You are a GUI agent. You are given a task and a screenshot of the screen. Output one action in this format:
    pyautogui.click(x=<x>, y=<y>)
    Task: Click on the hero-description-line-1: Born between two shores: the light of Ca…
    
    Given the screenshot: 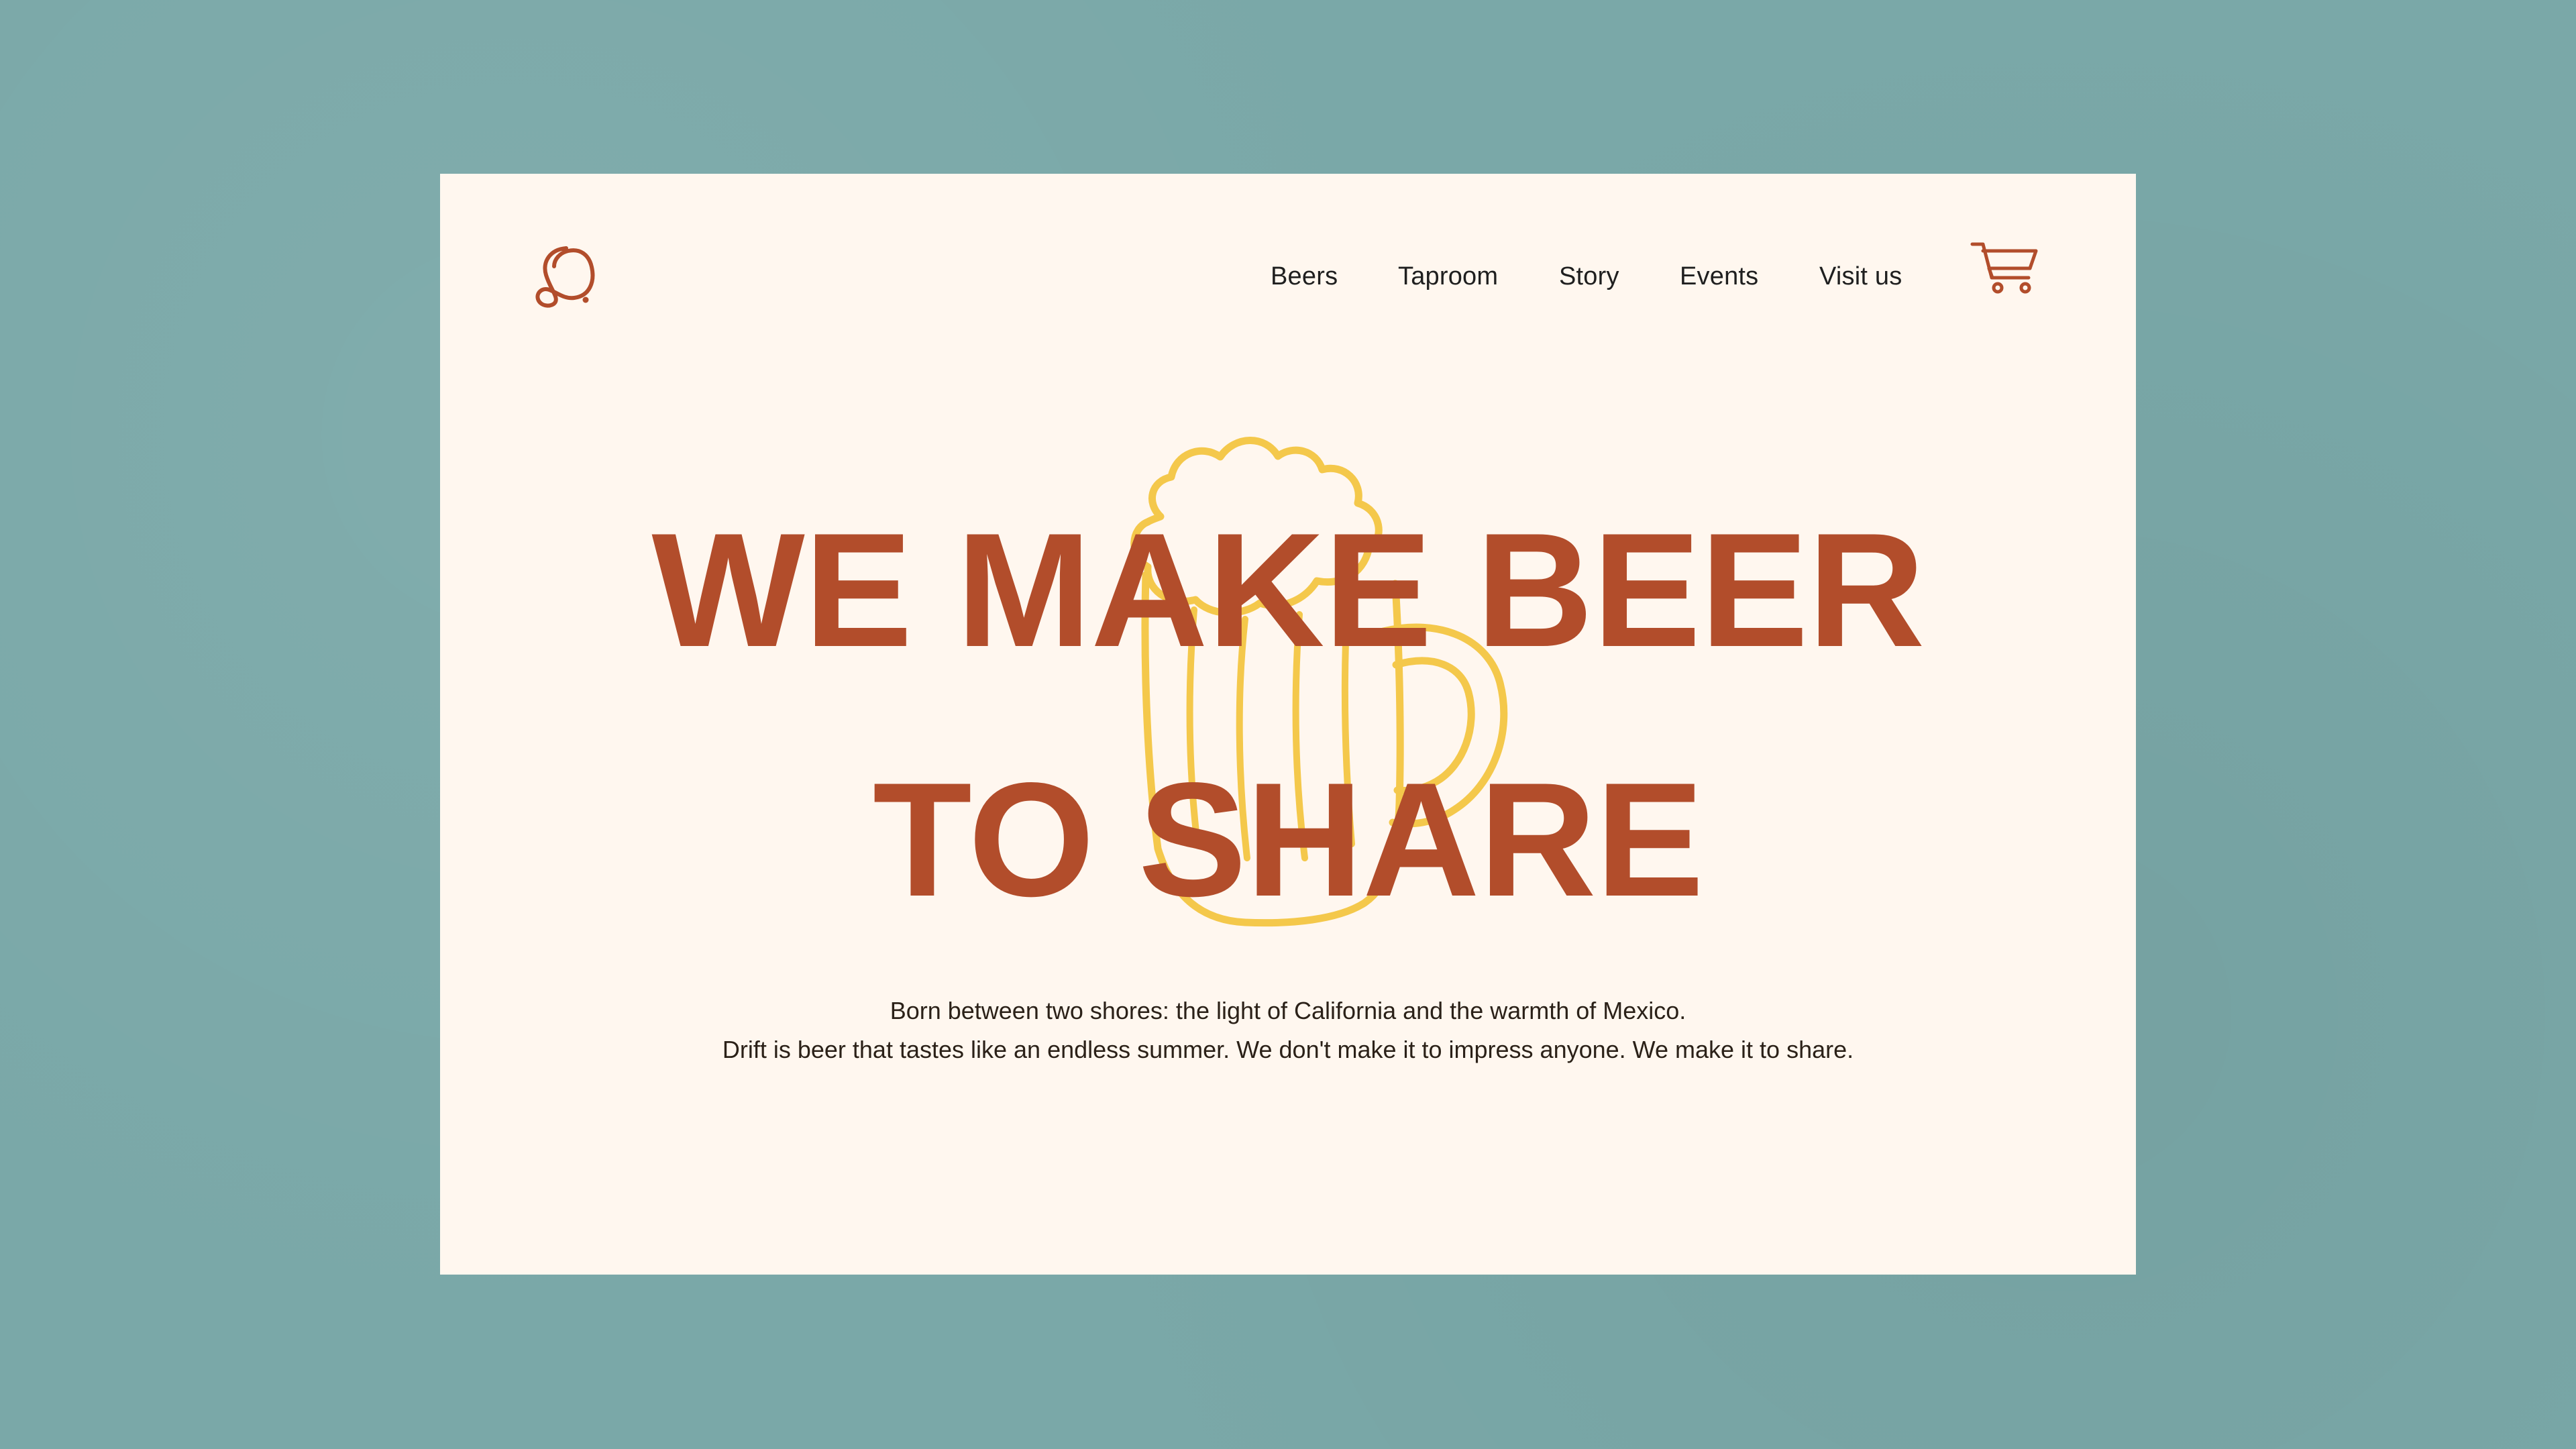 What is the action you would take?
    pyautogui.click(x=1288, y=1010)
    